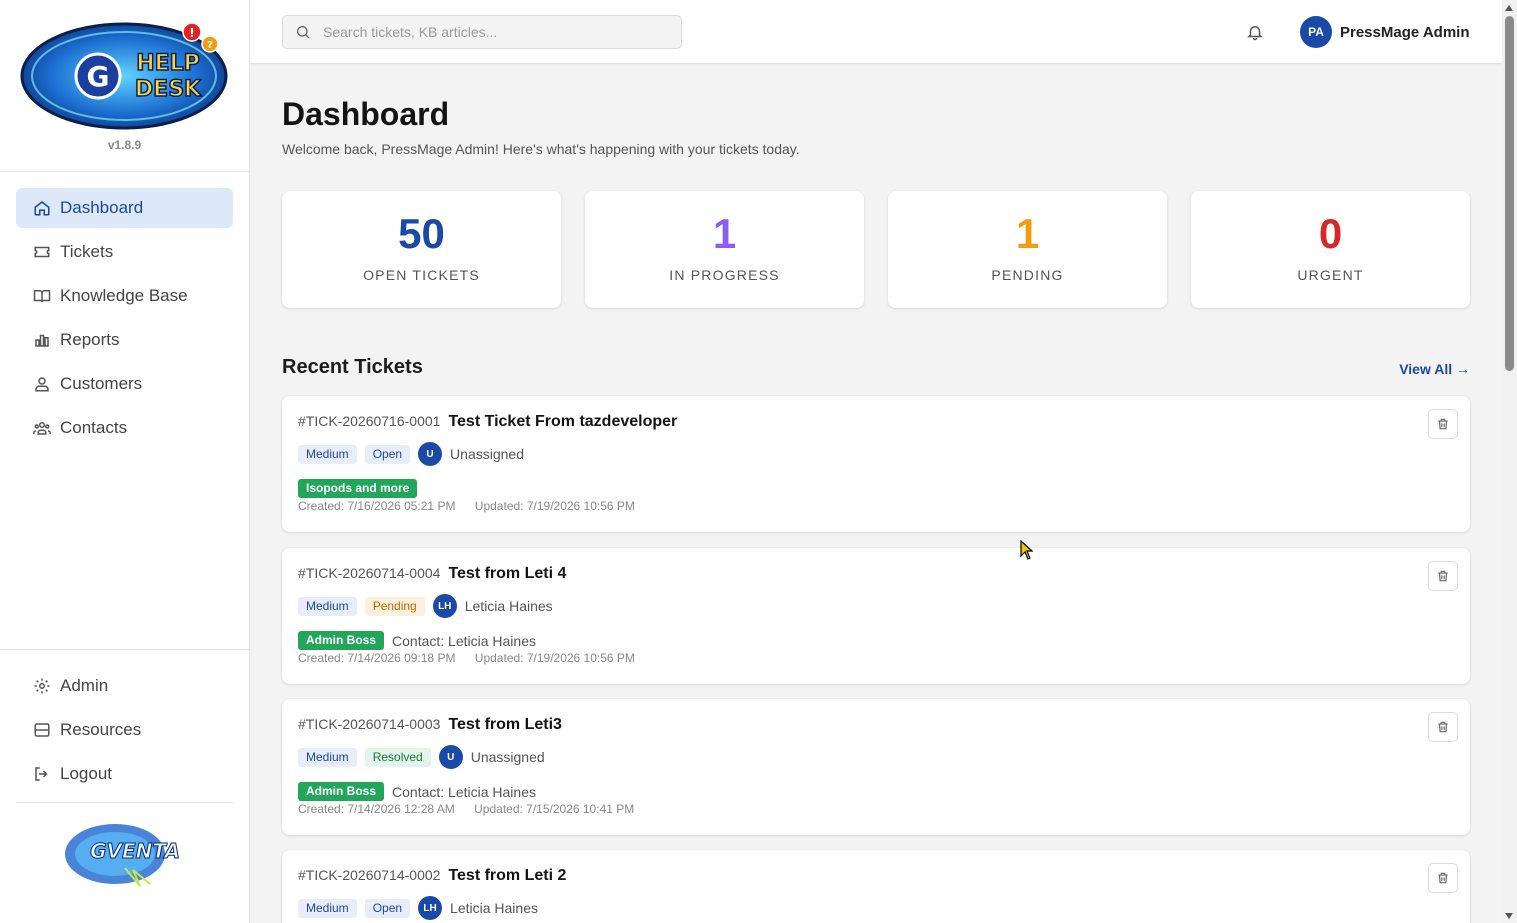 This screenshot has width=1517, height=923. I want to click on updated-date: Updated: 7/15/2026 10:41 PM, so click(554, 809).